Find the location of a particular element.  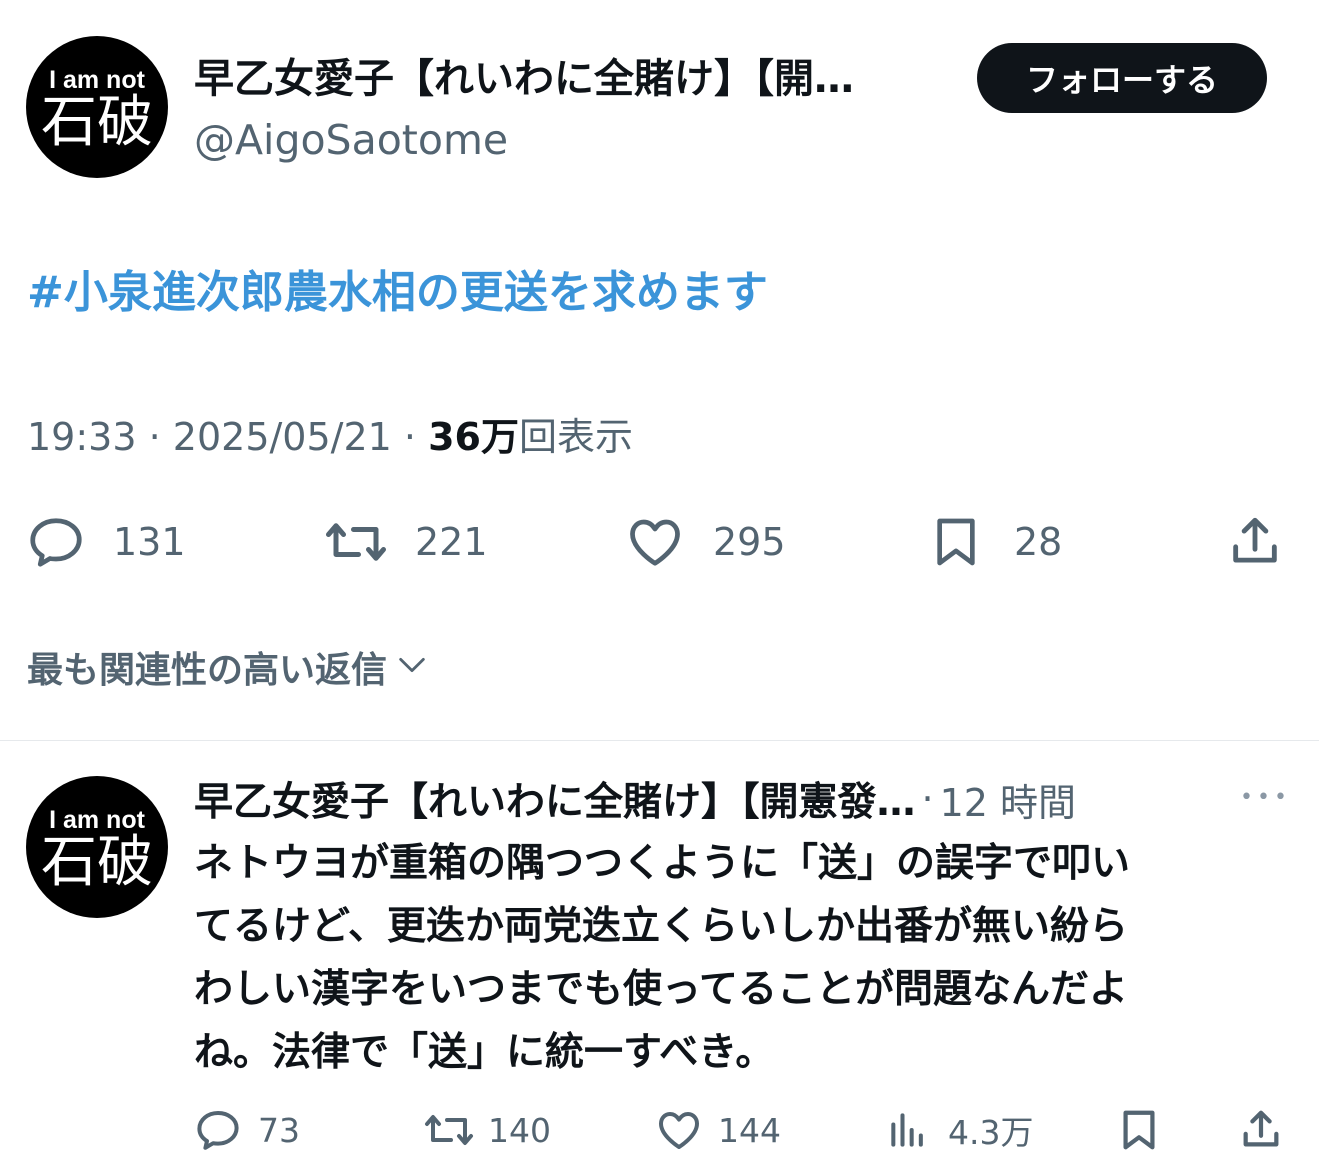

views-count: 36万 is located at coordinates (473, 437).